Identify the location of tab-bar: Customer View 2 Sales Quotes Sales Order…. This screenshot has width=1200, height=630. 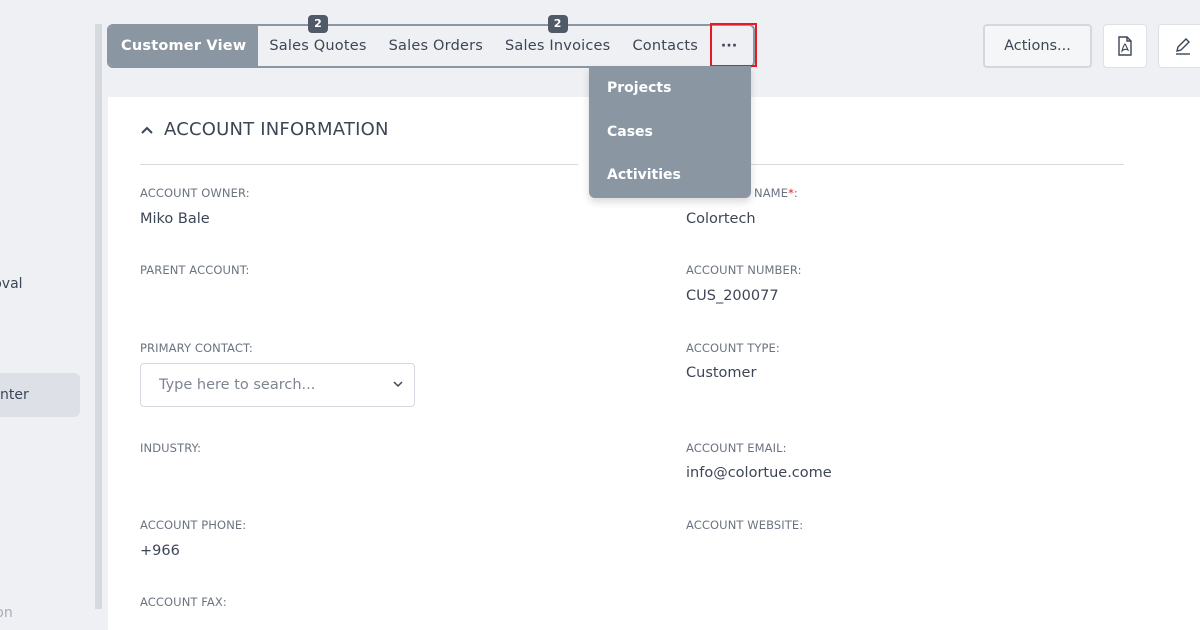
(431, 41).